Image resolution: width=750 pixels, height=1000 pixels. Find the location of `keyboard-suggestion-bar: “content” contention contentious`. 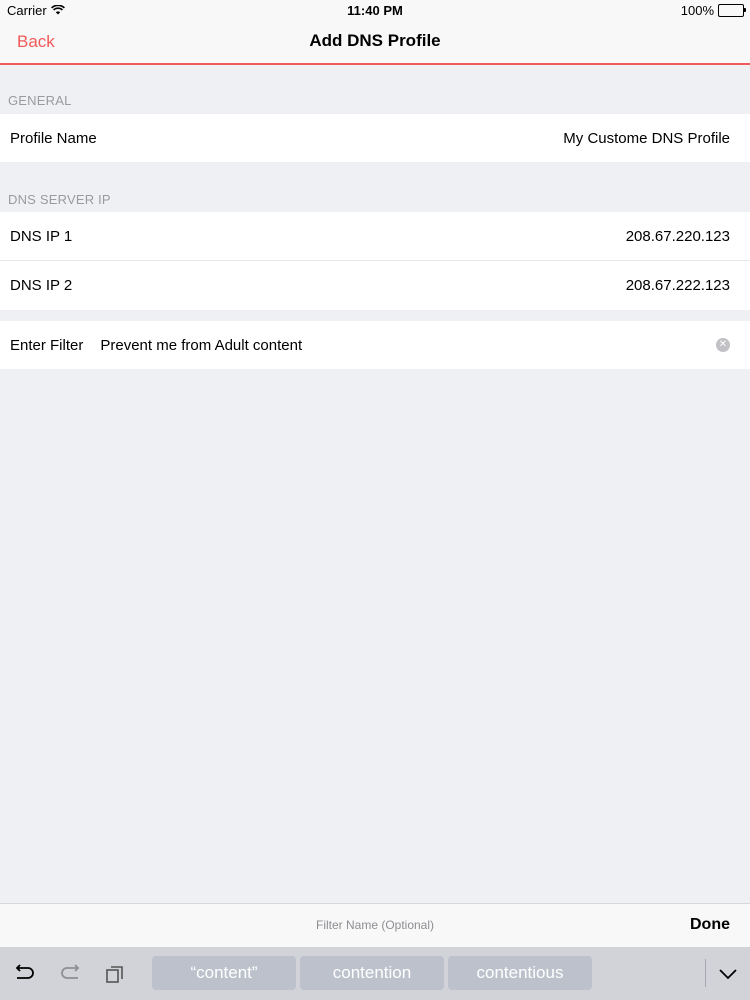

keyboard-suggestion-bar: “content” contention contentious is located at coordinates (375, 973).